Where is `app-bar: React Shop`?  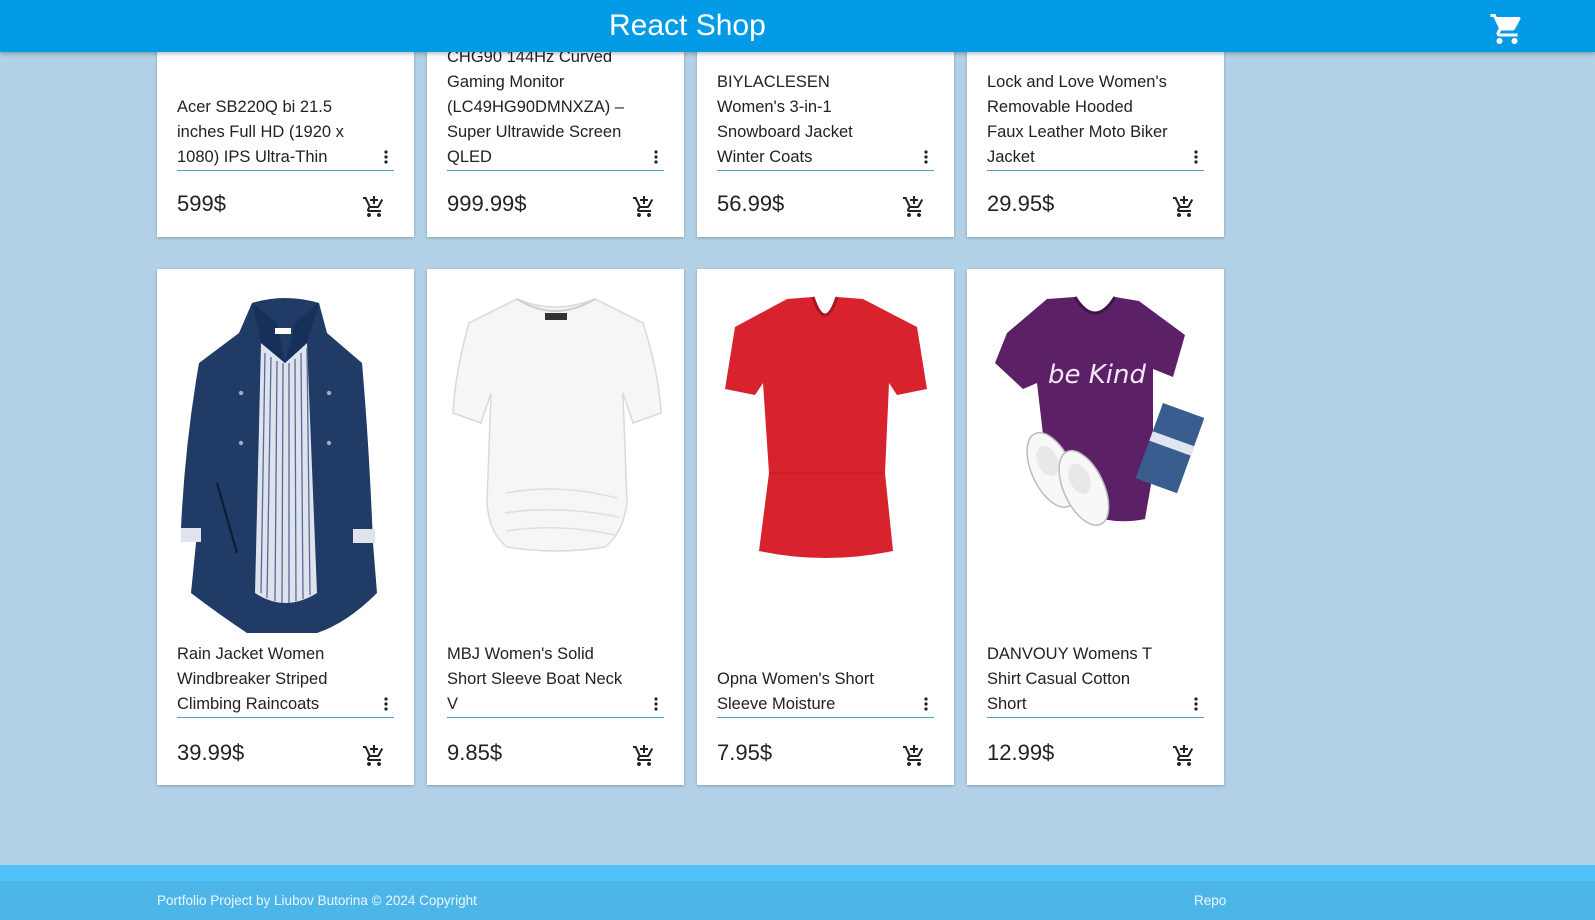 app-bar: React Shop is located at coordinates (797, 26).